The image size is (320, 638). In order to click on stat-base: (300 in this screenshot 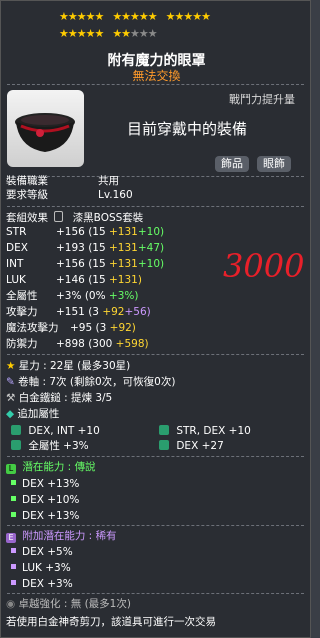, I will do `click(100, 344)`.